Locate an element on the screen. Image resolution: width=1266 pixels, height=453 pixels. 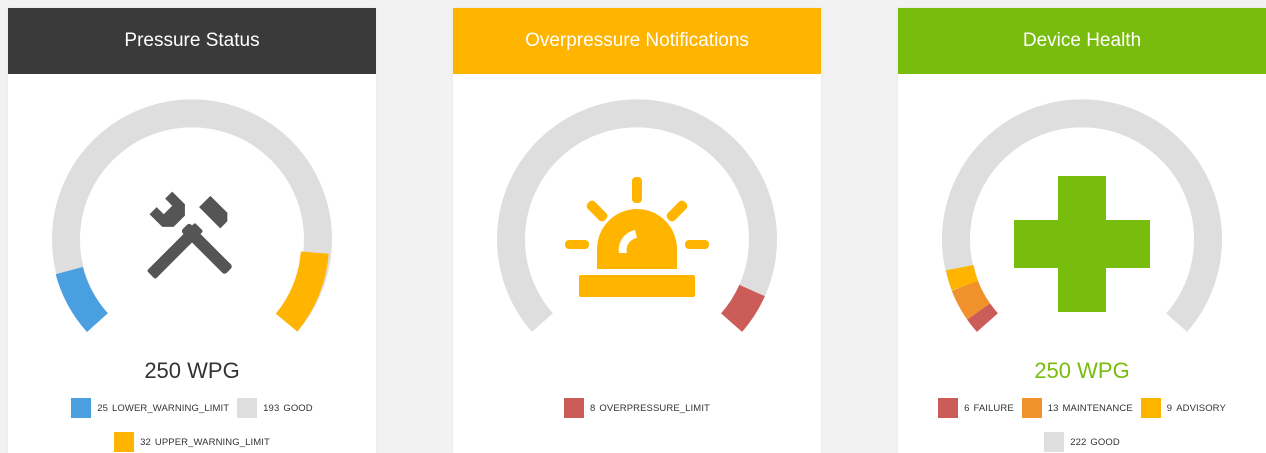
legend-count: 32 is located at coordinates (145, 442).